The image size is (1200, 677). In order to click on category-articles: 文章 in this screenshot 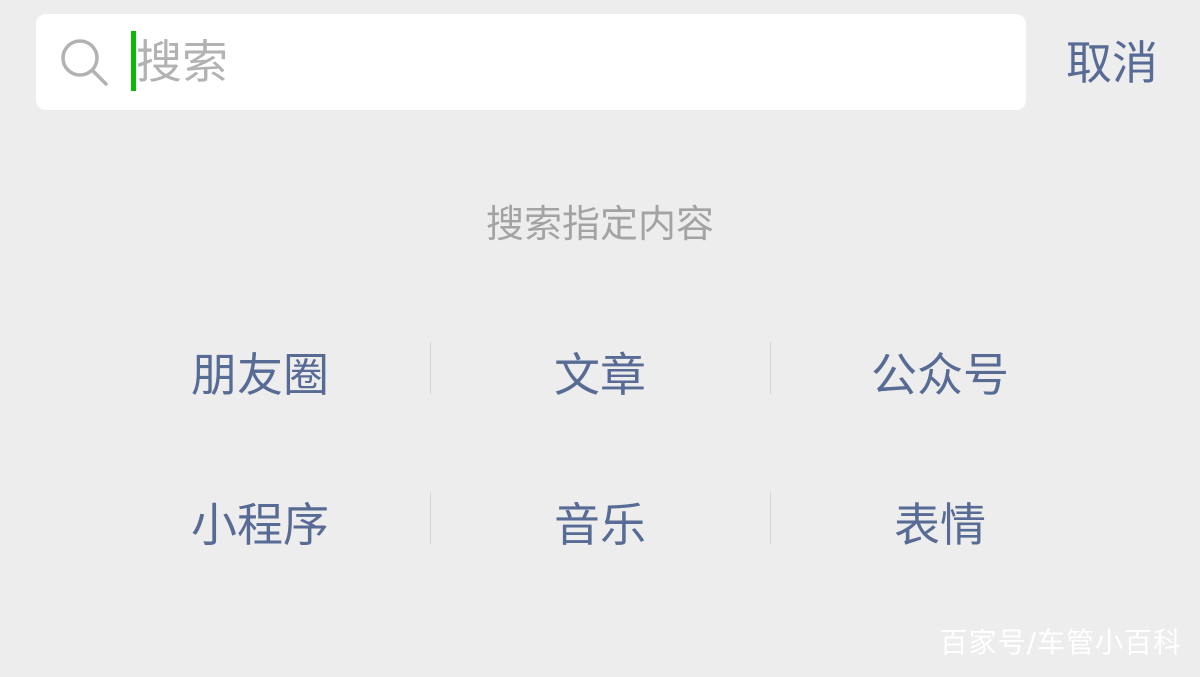, I will do `click(600, 397)`.